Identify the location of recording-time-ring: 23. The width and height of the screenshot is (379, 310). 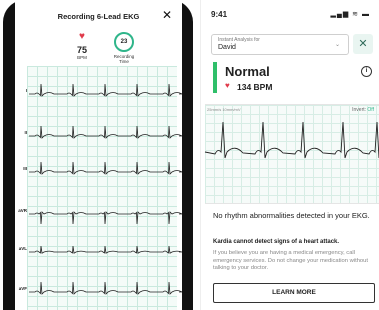
(124, 42).